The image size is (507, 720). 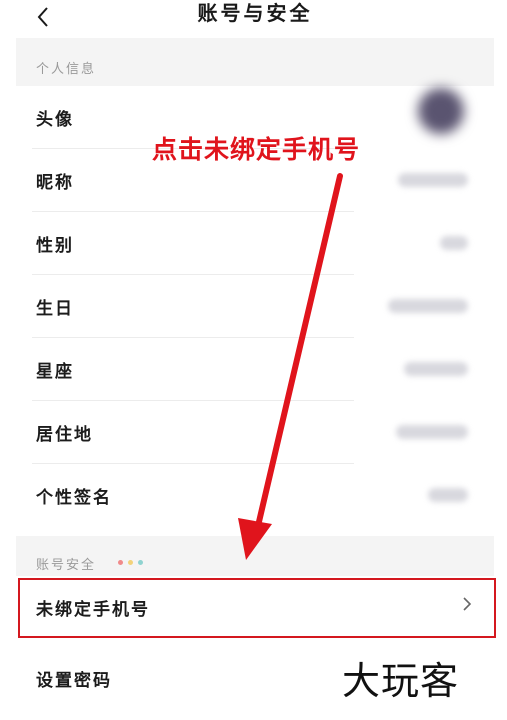 I want to click on row-label: 居住地, so click(x=64, y=435).